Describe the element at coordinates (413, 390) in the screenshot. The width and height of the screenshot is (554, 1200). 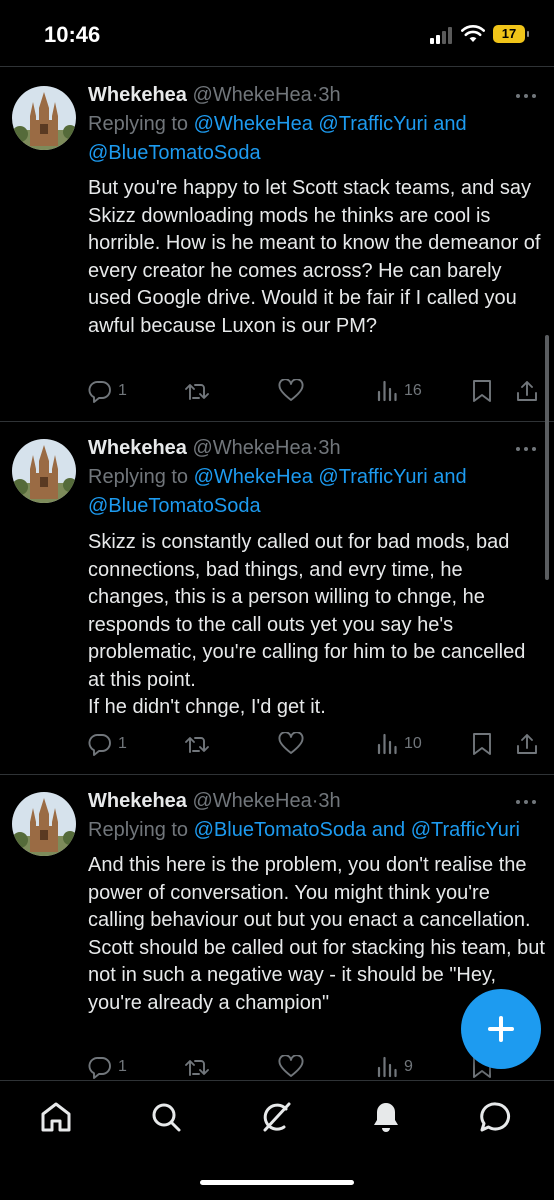
I see `view-count: 16` at that location.